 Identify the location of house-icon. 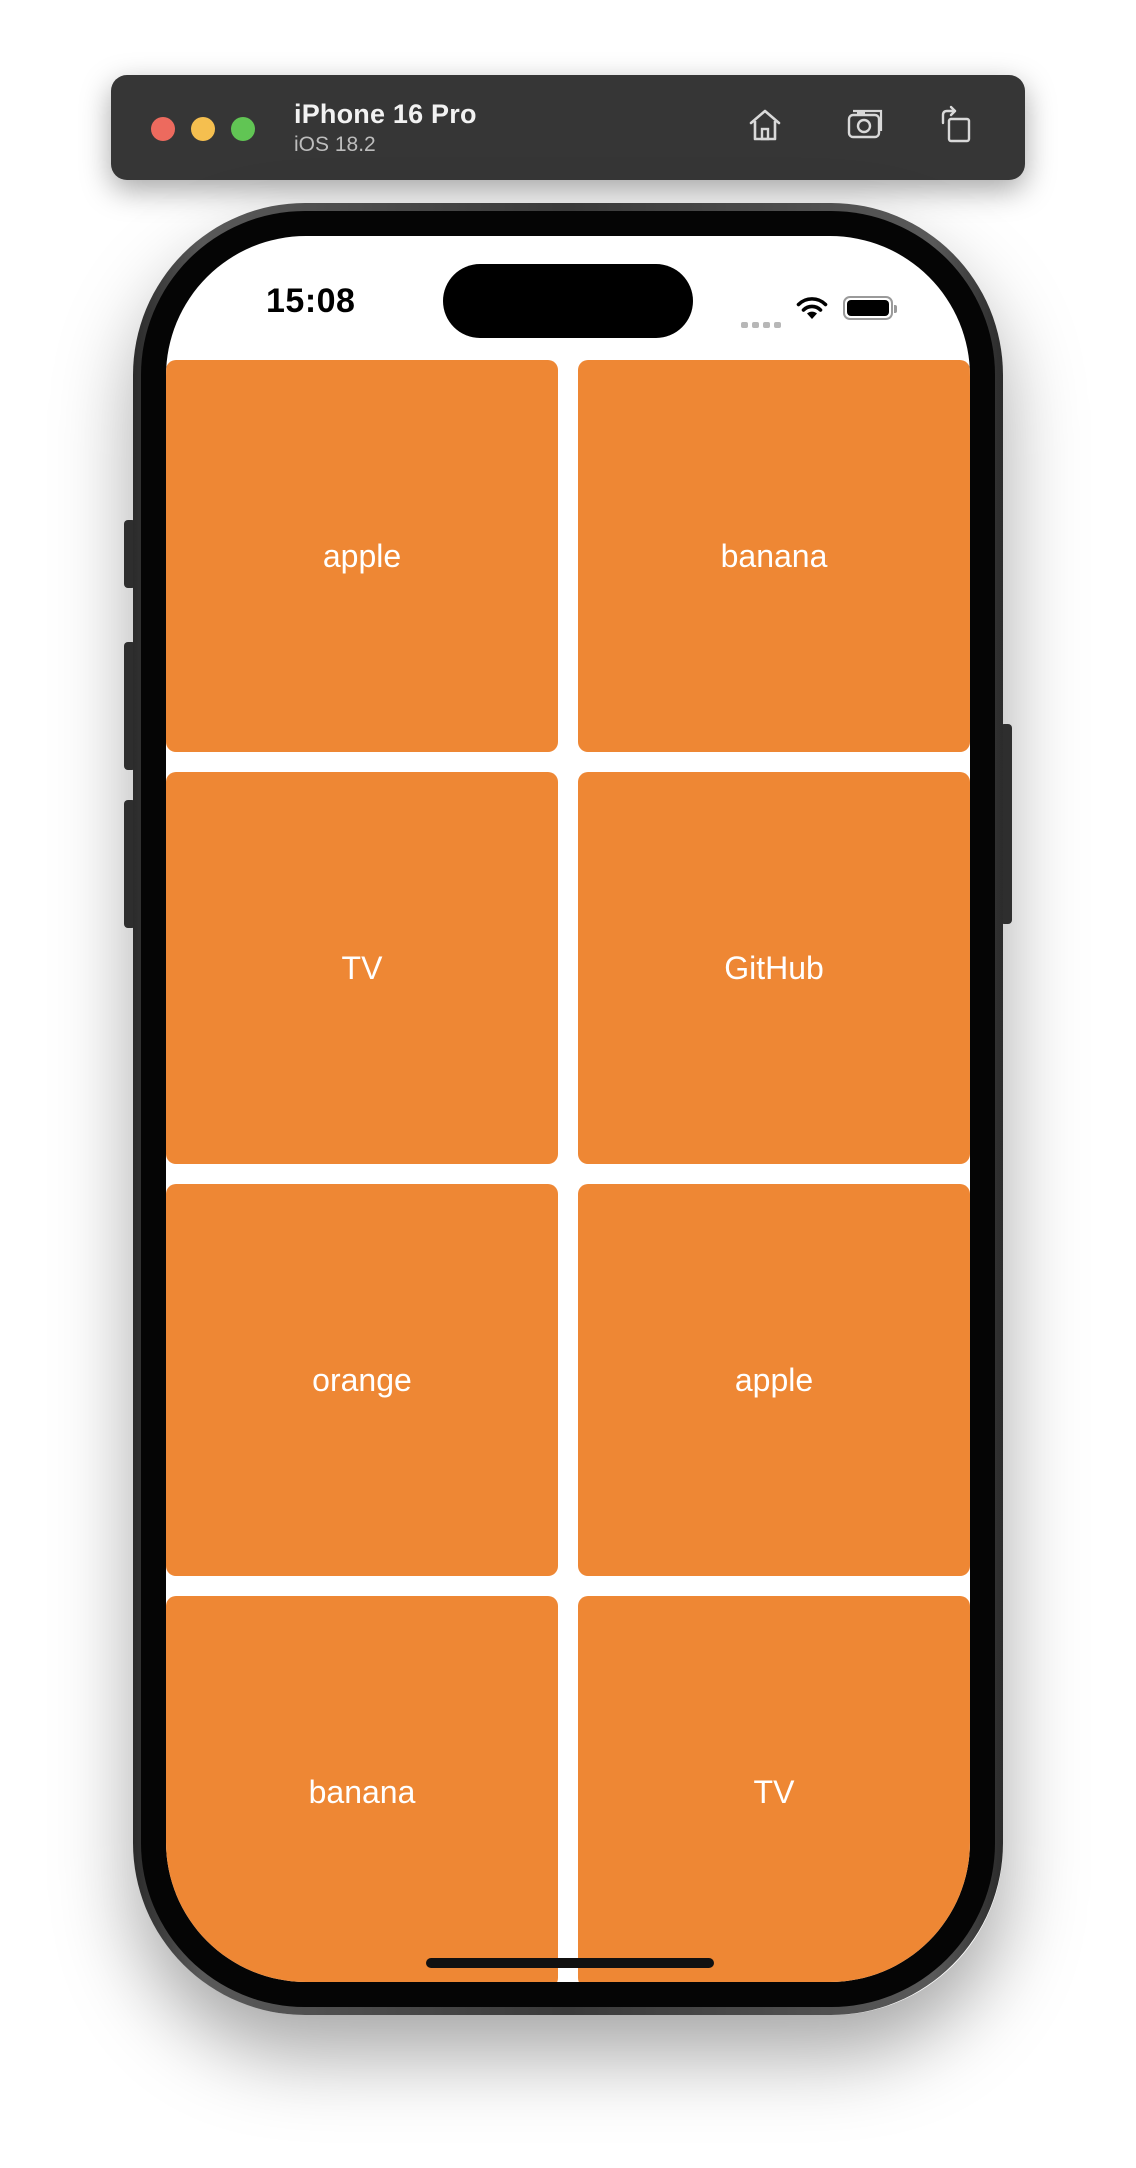
(765, 127).